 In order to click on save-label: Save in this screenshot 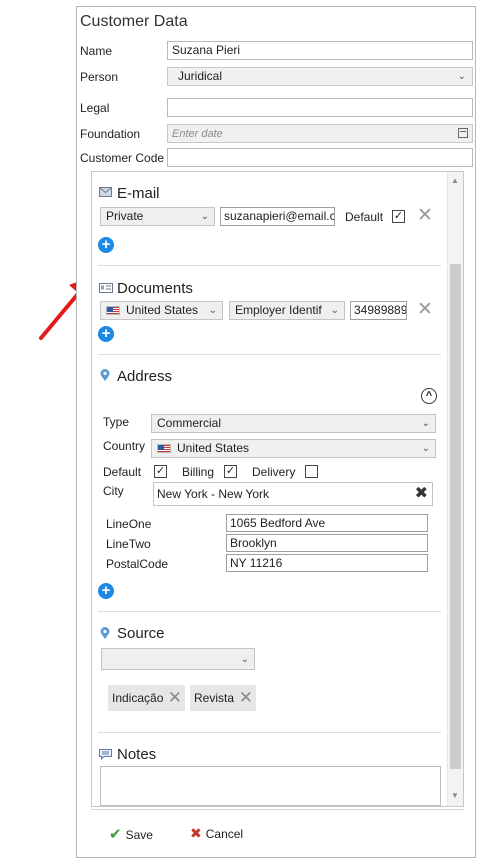, I will do `click(139, 835)`.